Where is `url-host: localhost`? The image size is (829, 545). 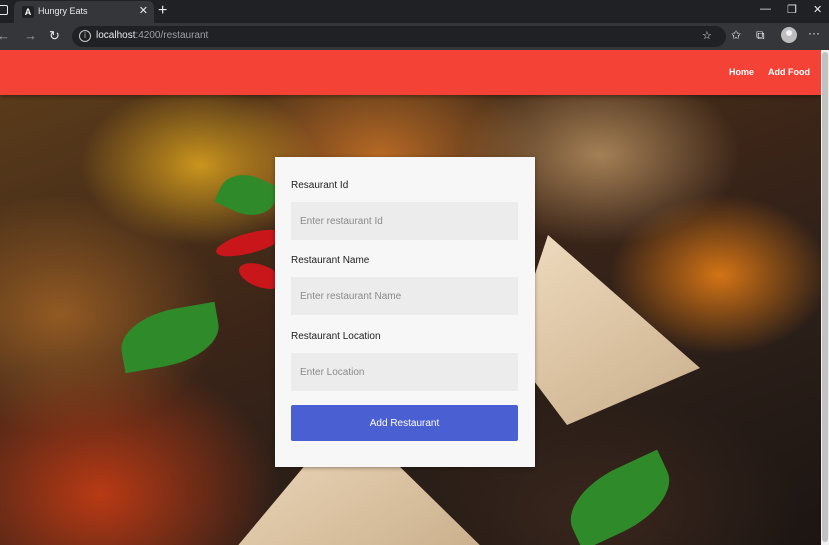
url-host: localhost is located at coordinates (116, 35).